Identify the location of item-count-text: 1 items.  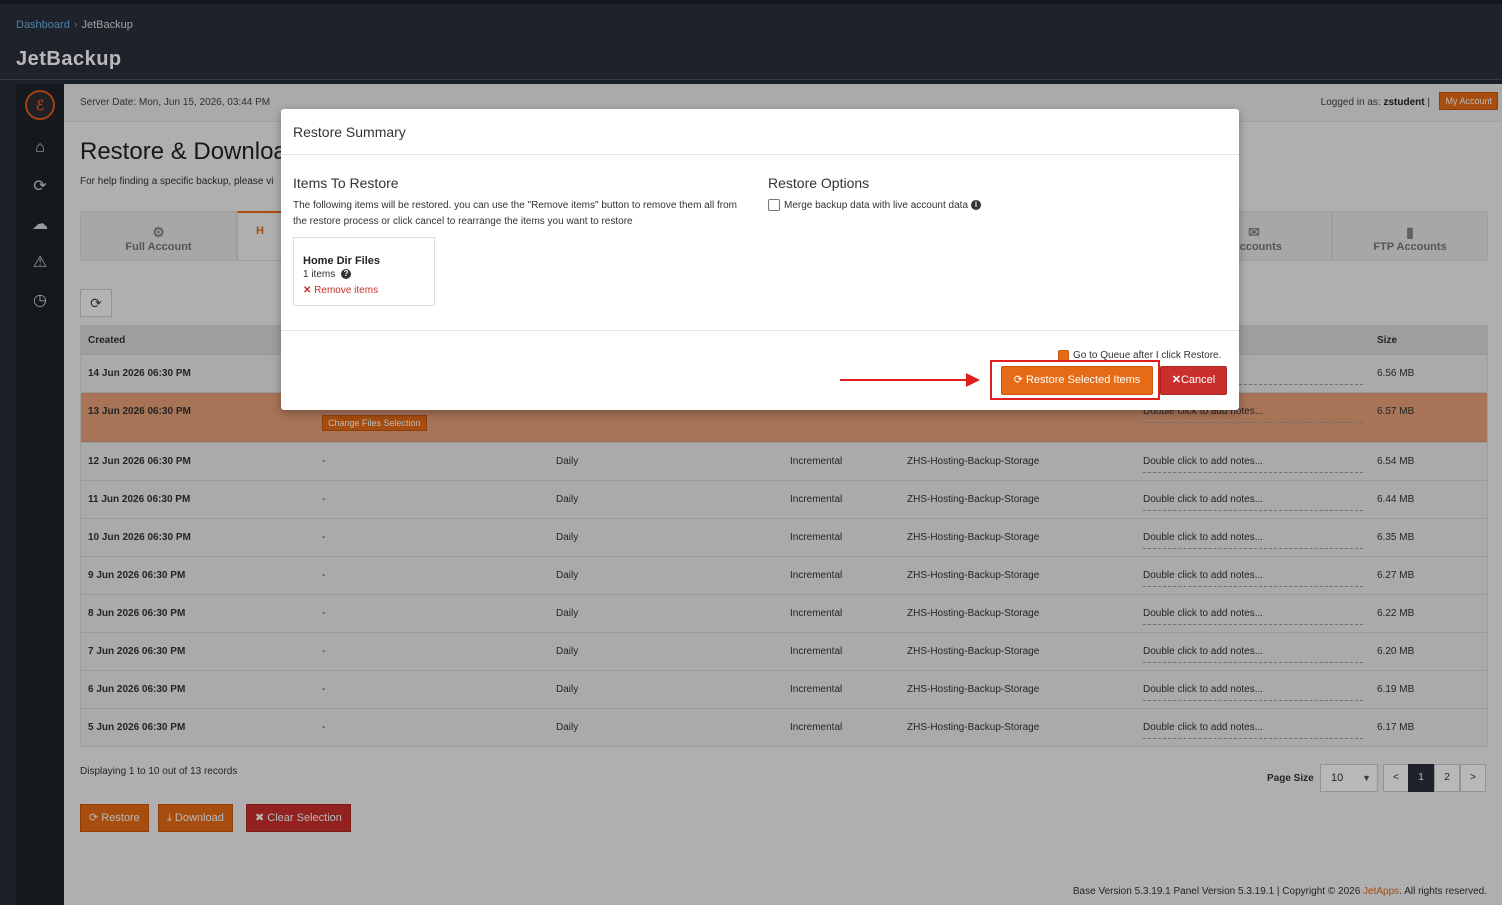
(319, 274).